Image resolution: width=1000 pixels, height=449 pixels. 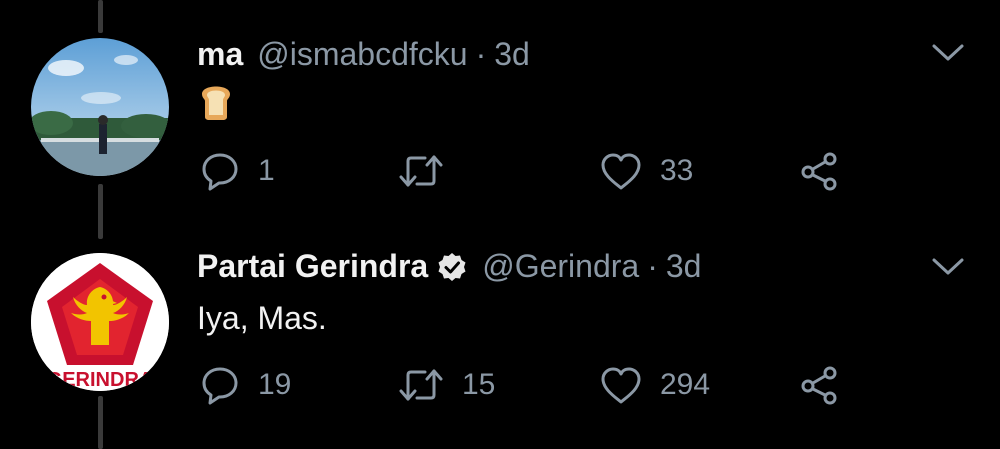 I want to click on retweet-button, so click(x=430, y=171).